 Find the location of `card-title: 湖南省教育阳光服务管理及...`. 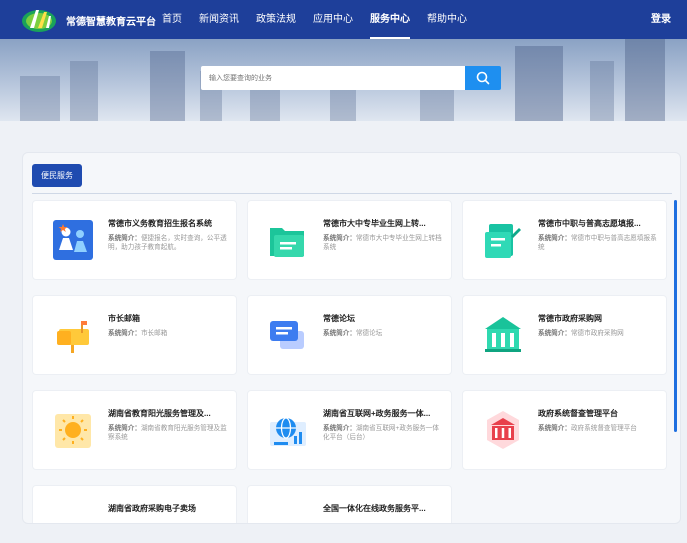

card-title: 湖南省教育阳光服务管理及... is located at coordinates (159, 413).